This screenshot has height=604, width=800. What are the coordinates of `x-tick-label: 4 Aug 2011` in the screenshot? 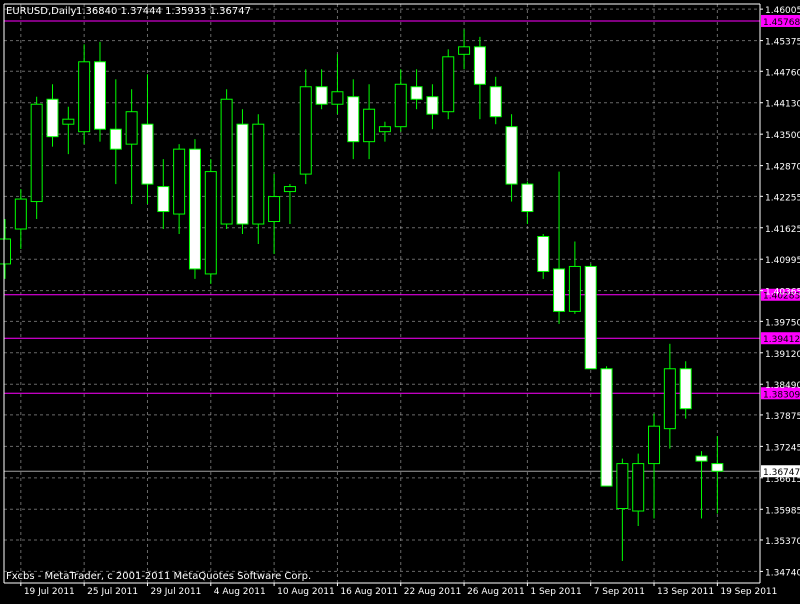 It's located at (240, 592).